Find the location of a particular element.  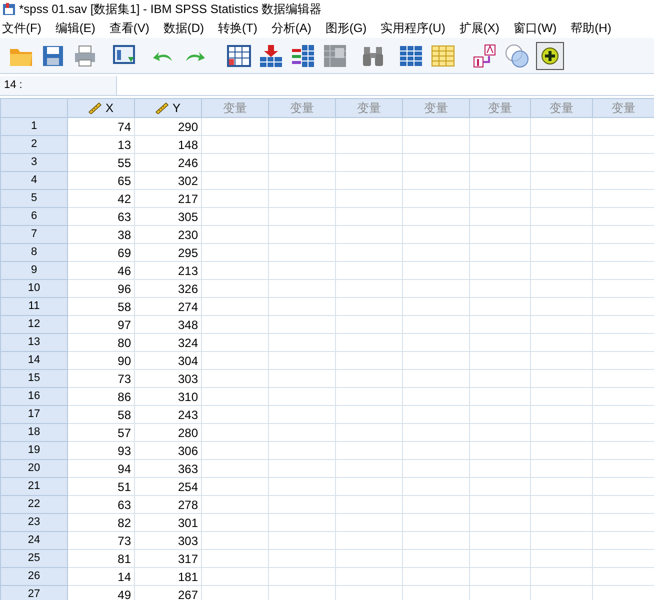

table-cell: 69 is located at coordinates (101, 253).